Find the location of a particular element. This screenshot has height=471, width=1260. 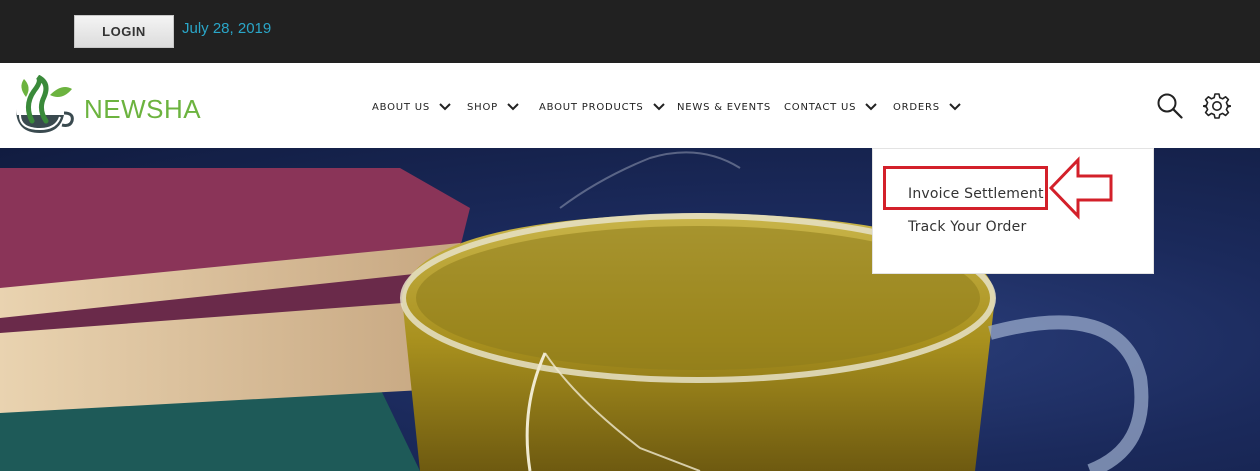

search-icon is located at coordinates (1169, 105).